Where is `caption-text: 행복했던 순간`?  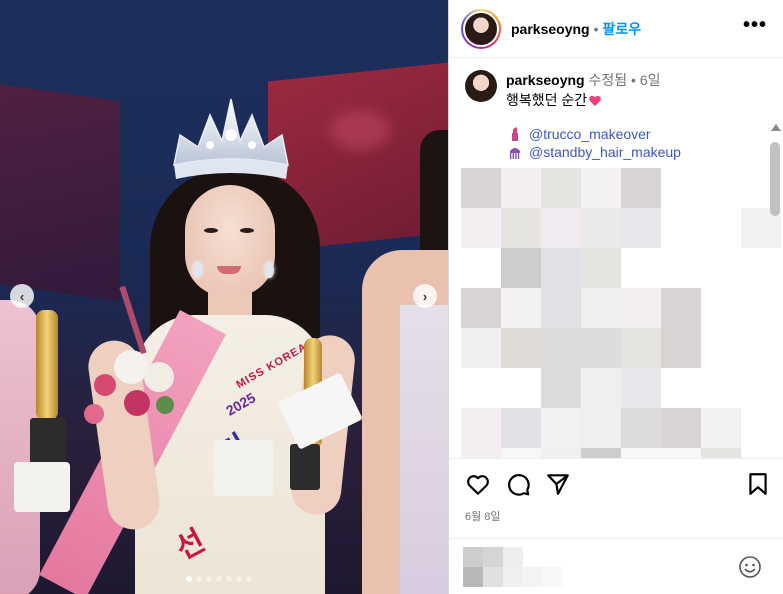
caption-text: 행복했던 순간 is located at coordinates (553, 100).